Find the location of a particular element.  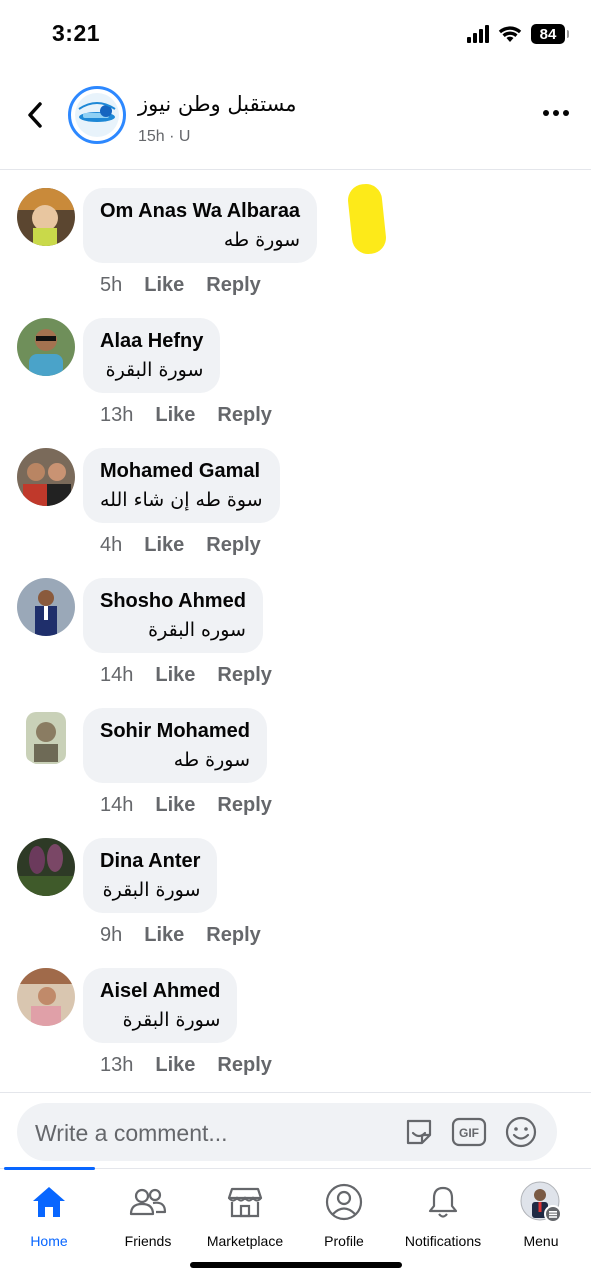

comment-actions: 9h Like Reply is located at coordinates (180, 935).